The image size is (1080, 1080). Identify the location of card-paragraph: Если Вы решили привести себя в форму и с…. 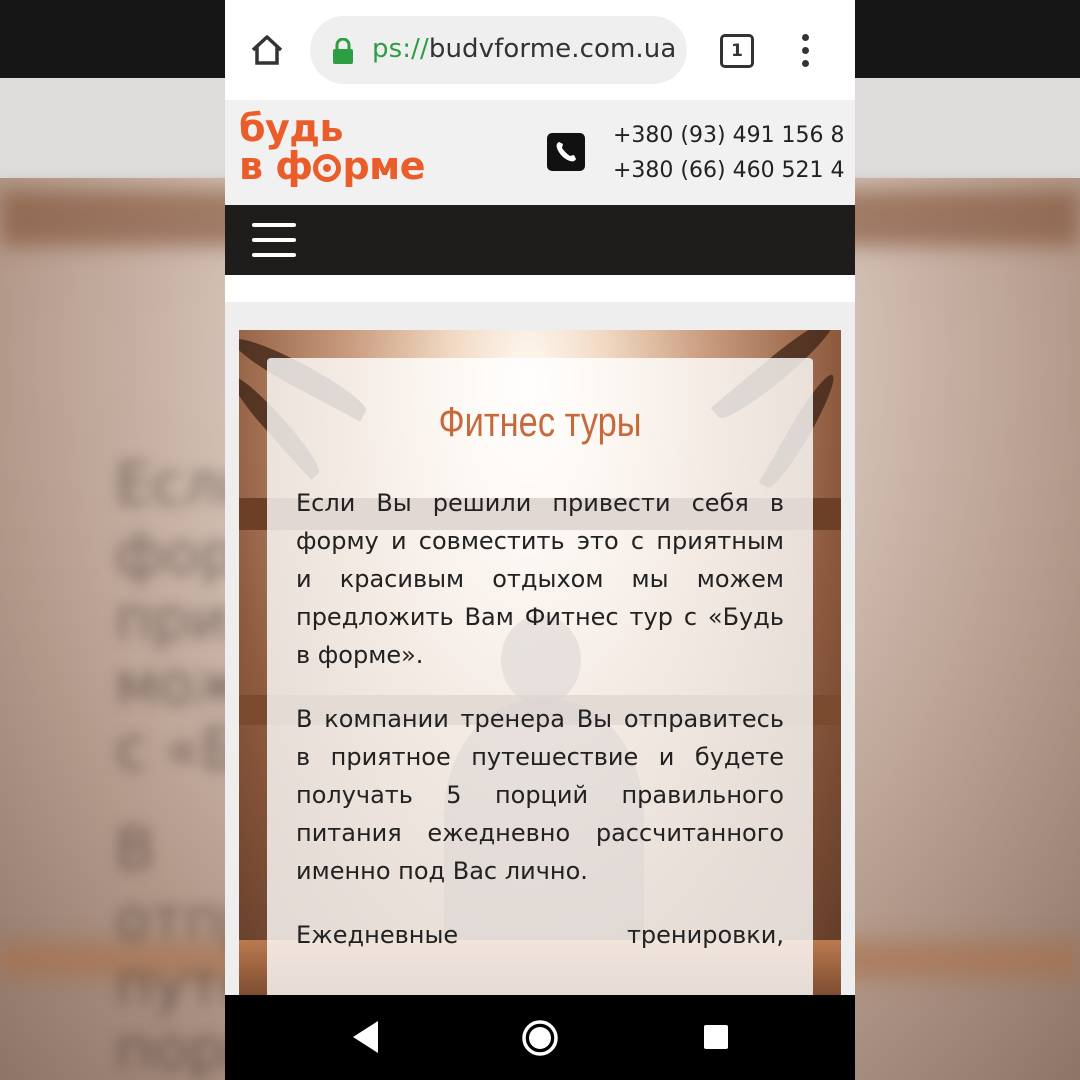
(540, 579).